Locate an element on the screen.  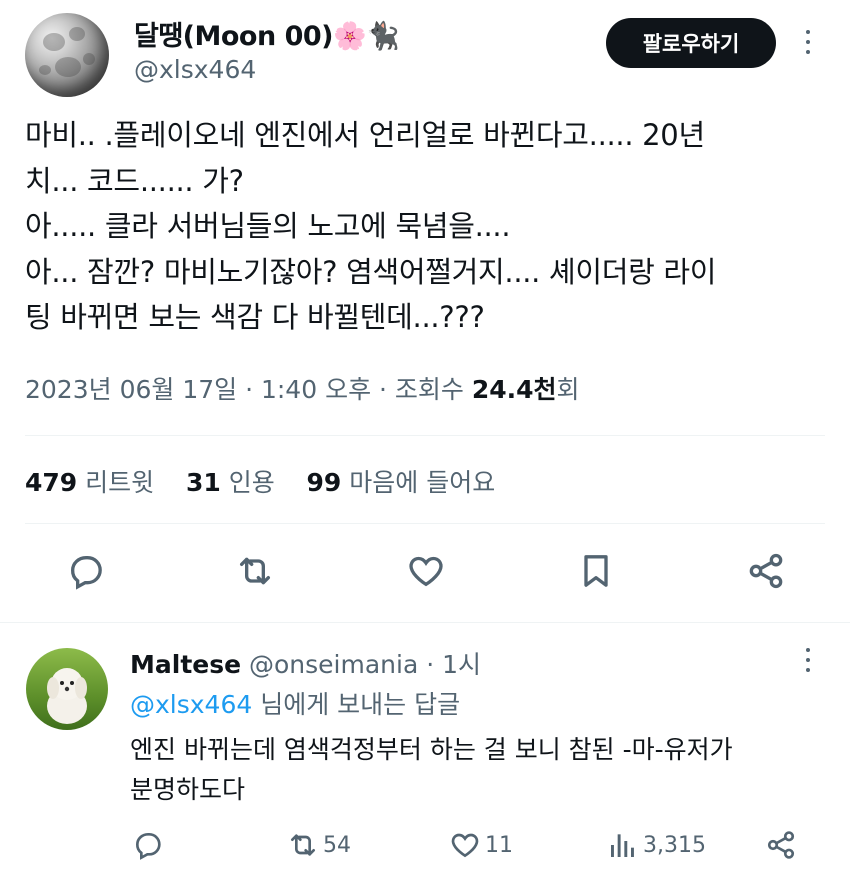
reply-avatar is located at coordinates (67, 689).